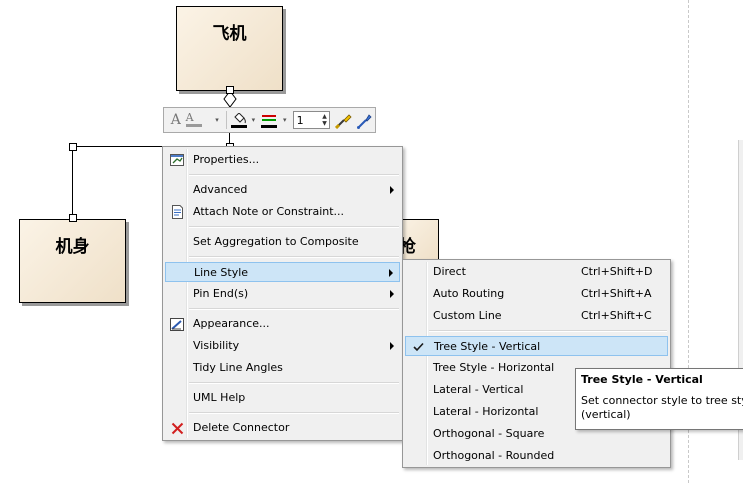 The height and width of the screenshot is (483, 743). What do you see at coordinates (494, 367) in the screenshot?
I see `menu-item-label: Tree Style - Horizontal` at bounding box center [494, 367].